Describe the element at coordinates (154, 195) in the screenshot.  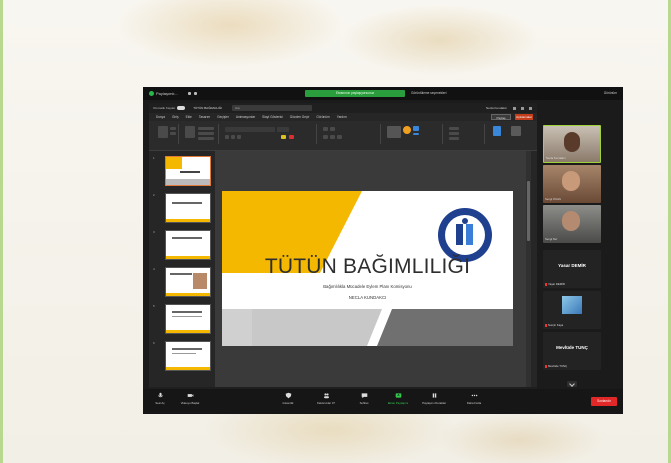
I see `thumb-number: 2` at that location.